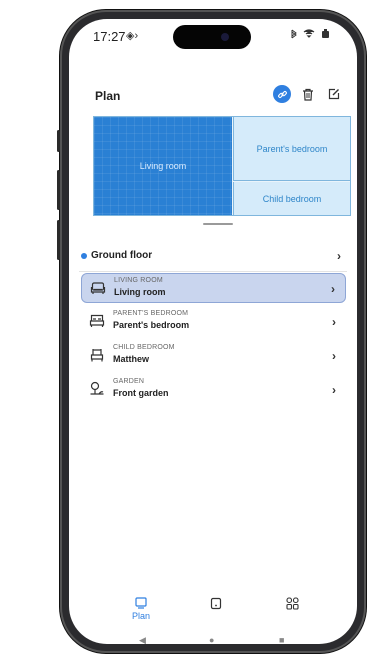  I want to click on floor-indicator-dot, so click(84, 256).